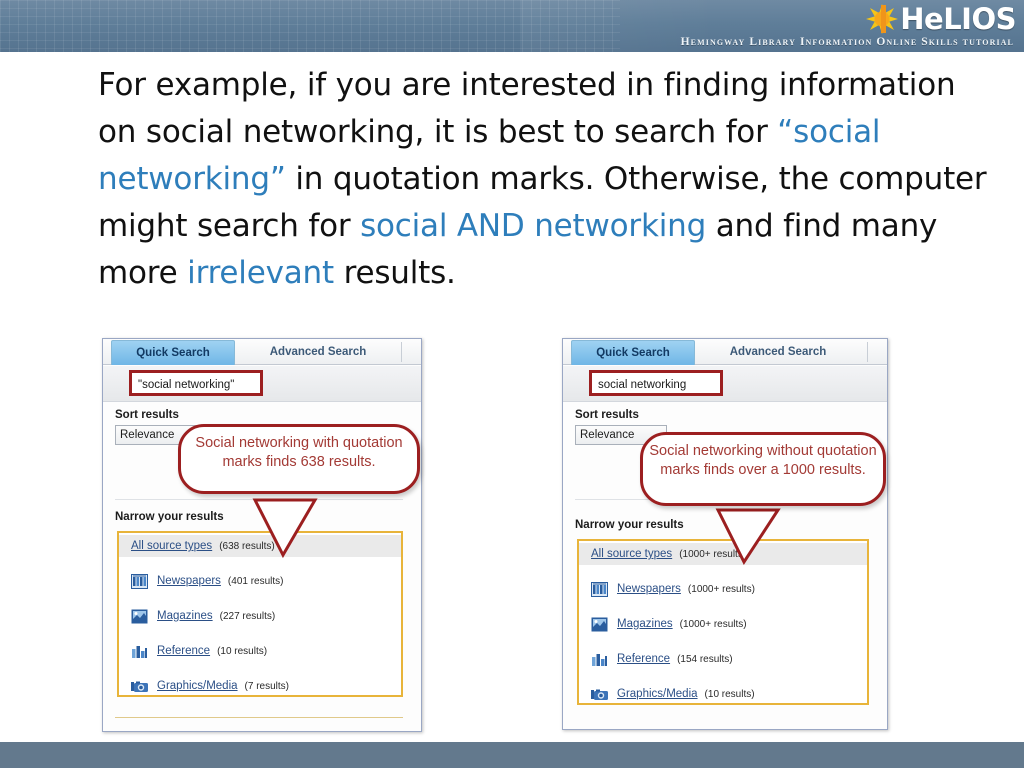 Image resolution: width=1024 pixels, height=768 pixels. What do you see at coordinates (173, 352) in the screenshot?
I see `left-tab-quick-search: Quick Search` at bounding box center [173, 352].